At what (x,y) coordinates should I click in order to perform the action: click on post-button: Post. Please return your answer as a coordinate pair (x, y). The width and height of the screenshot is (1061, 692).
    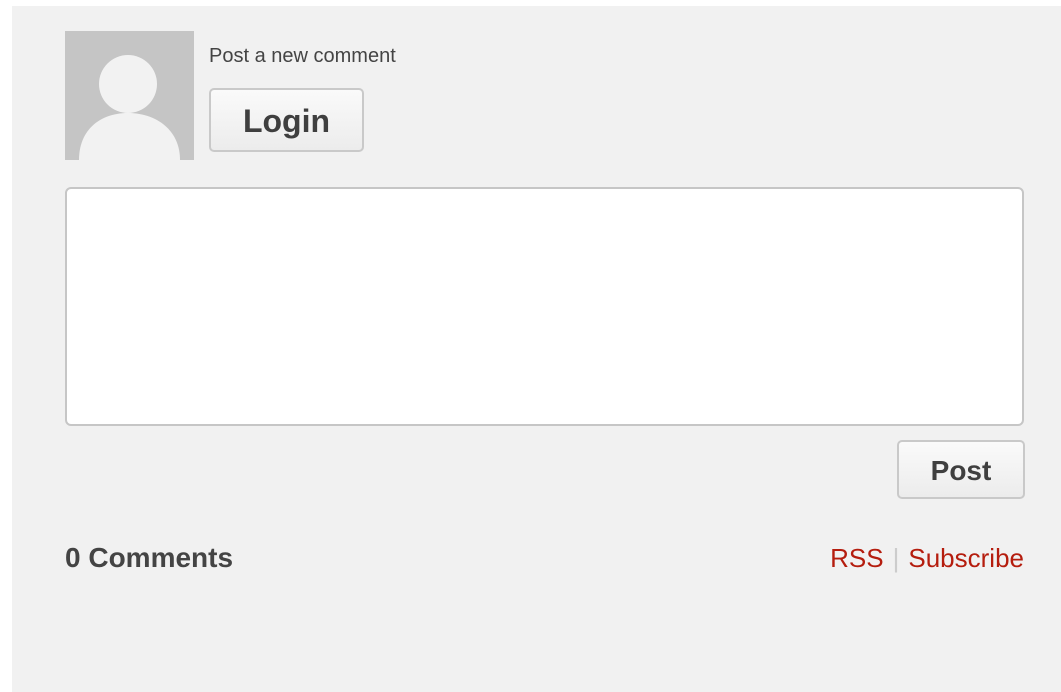
    Looking at the image, I should click on (961, 469).